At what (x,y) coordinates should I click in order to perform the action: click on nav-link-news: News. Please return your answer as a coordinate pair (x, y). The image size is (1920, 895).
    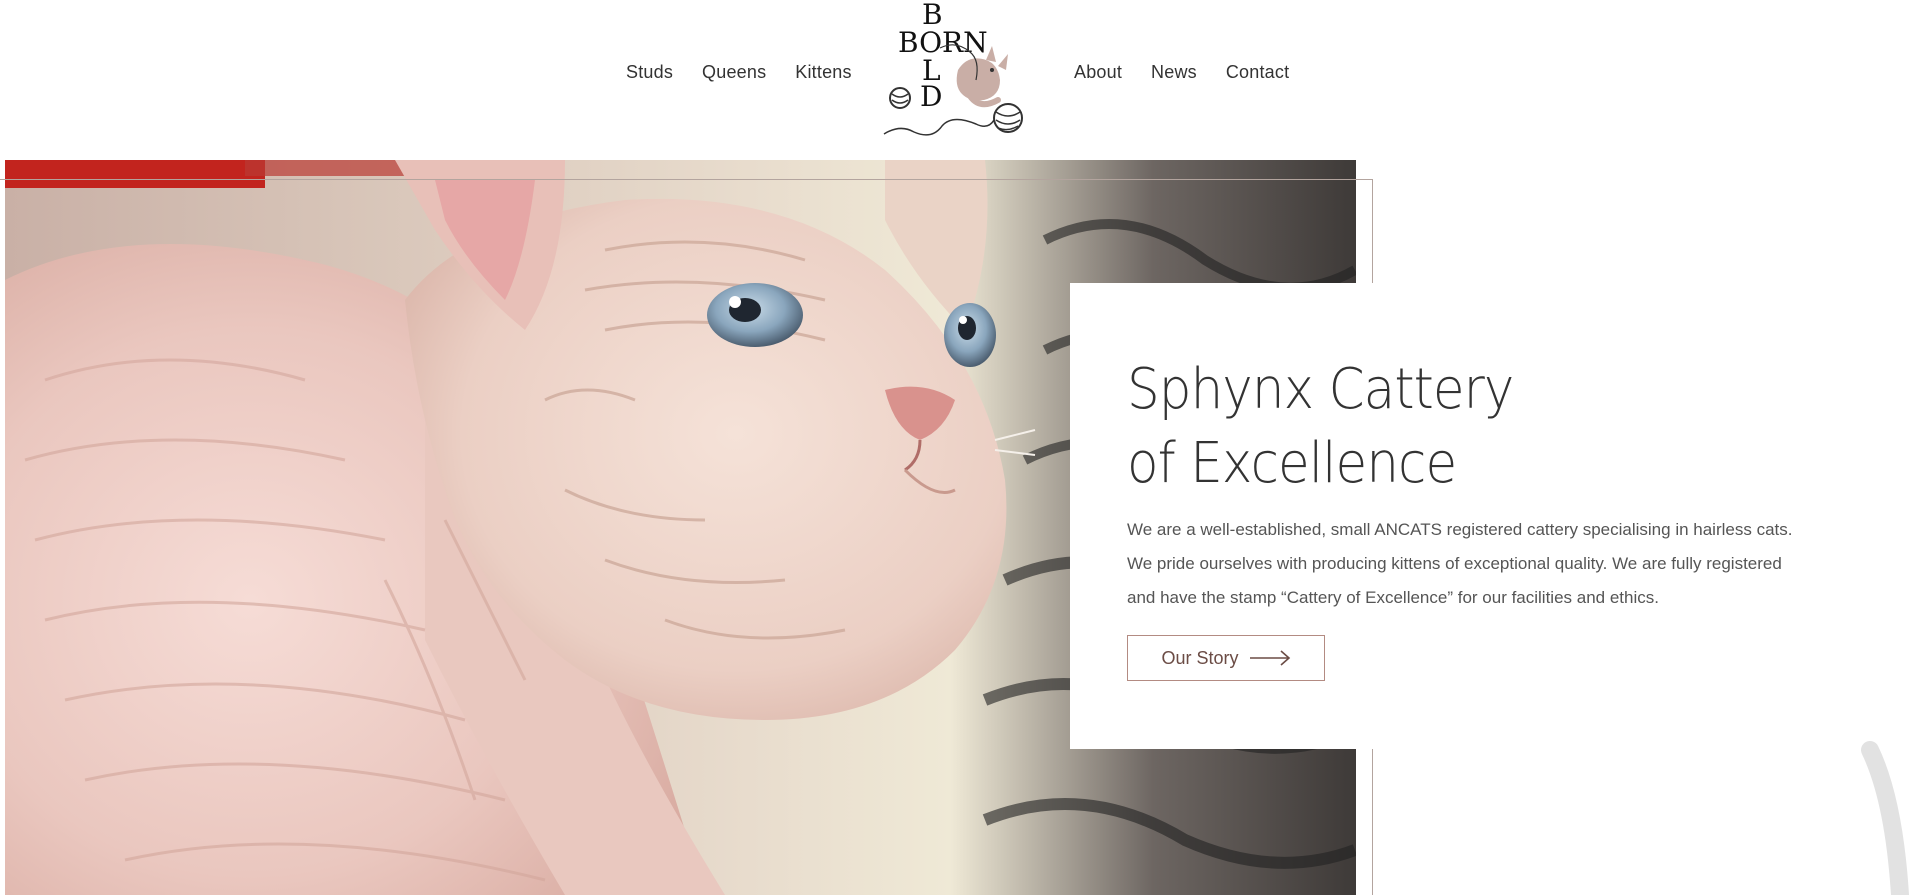
    Looking at the image, I should click on (1174, 72).